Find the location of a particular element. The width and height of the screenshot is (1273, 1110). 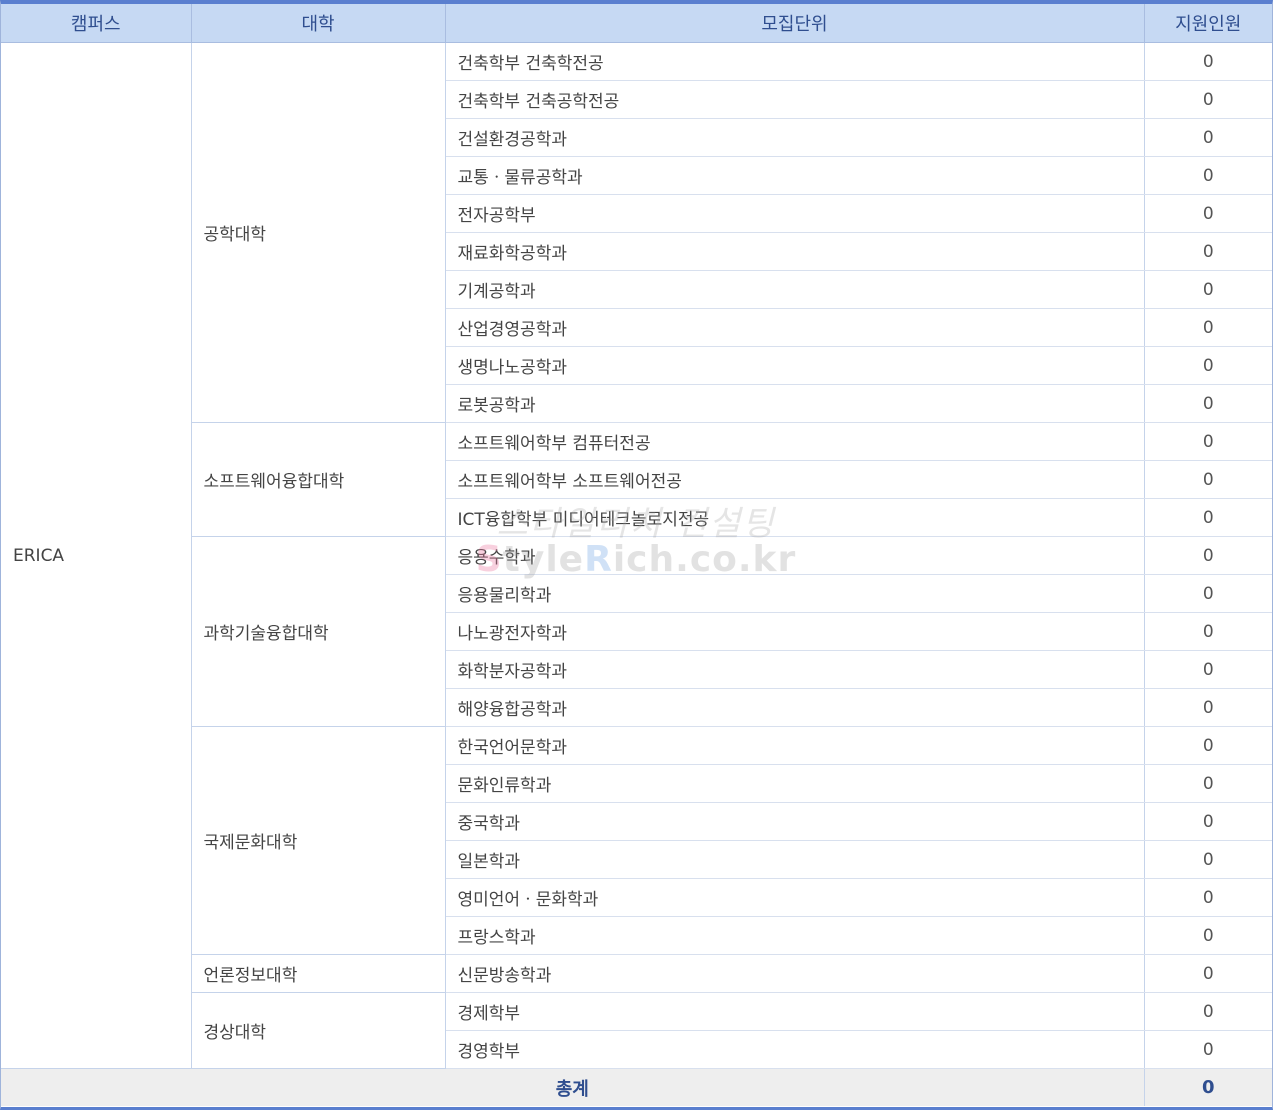

unit-cell: 건축학부 건축학전공 is located at coordinates (795, 61).